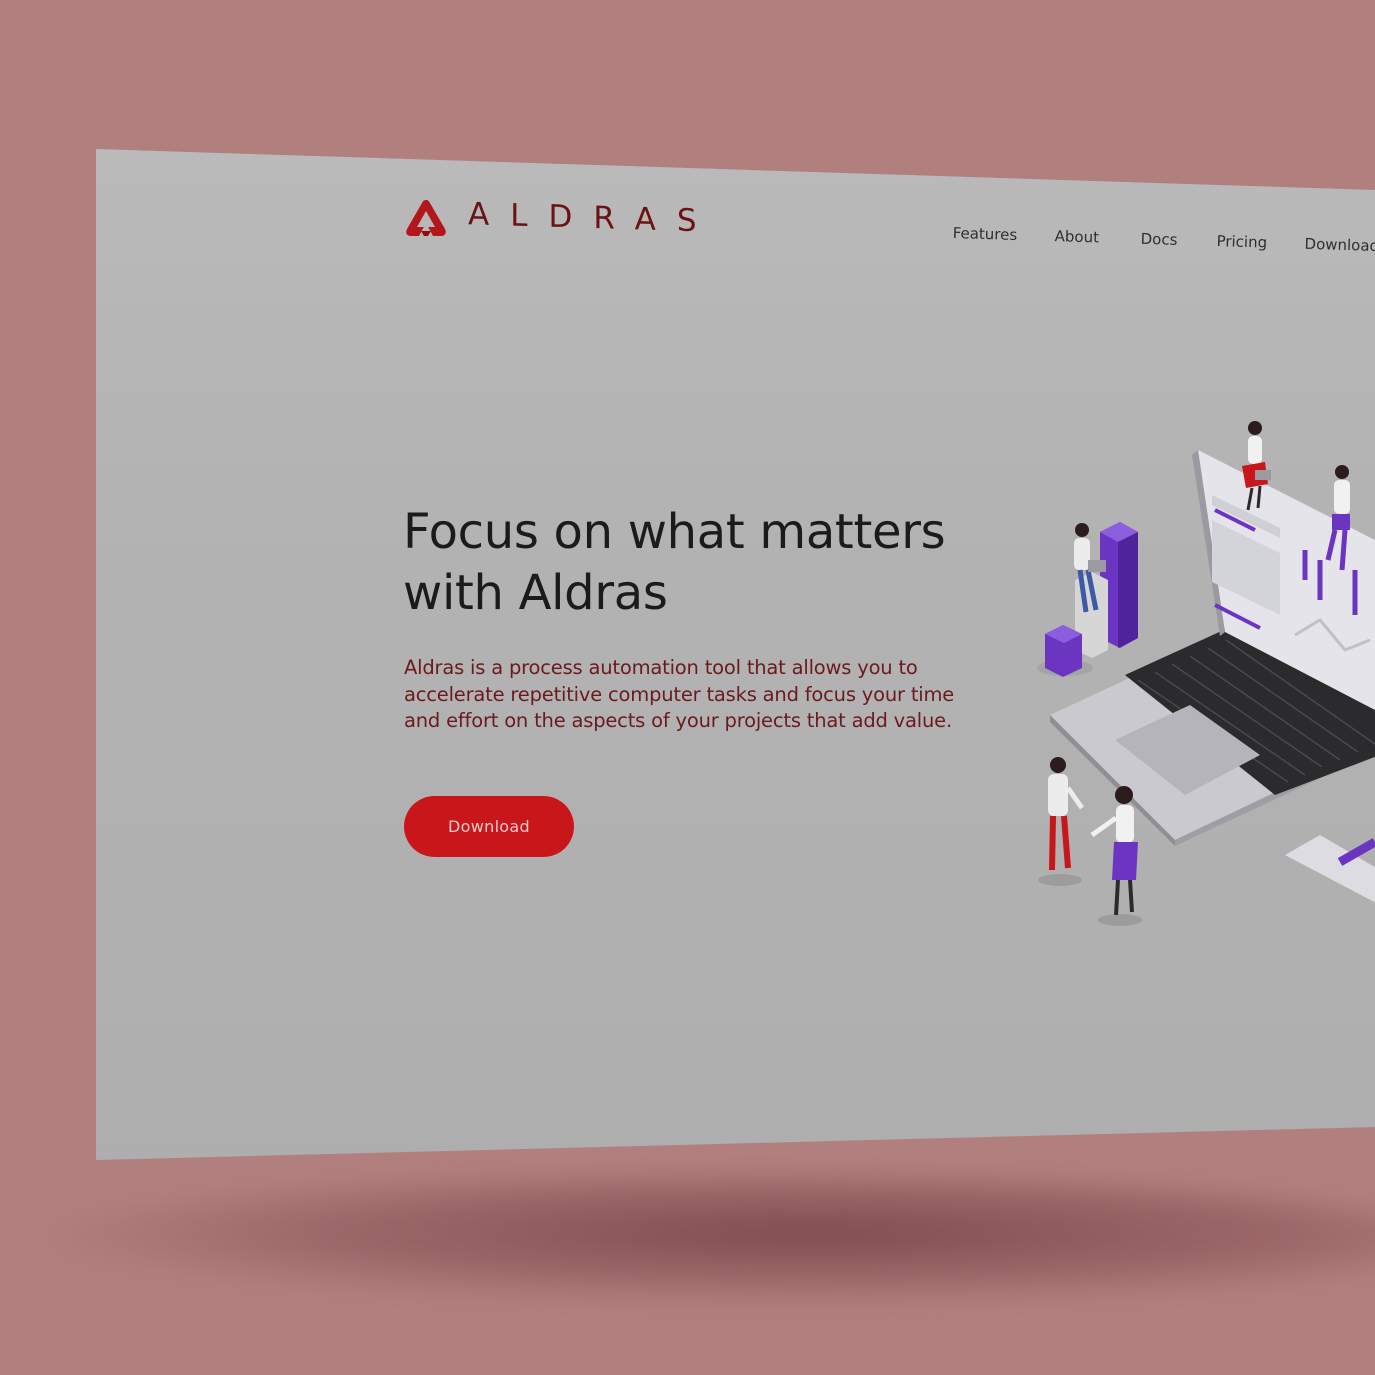 The height and width of the screenshot is (1375, 1375). I want to click on brand-logo: ALDRAS, so click(561, 218).